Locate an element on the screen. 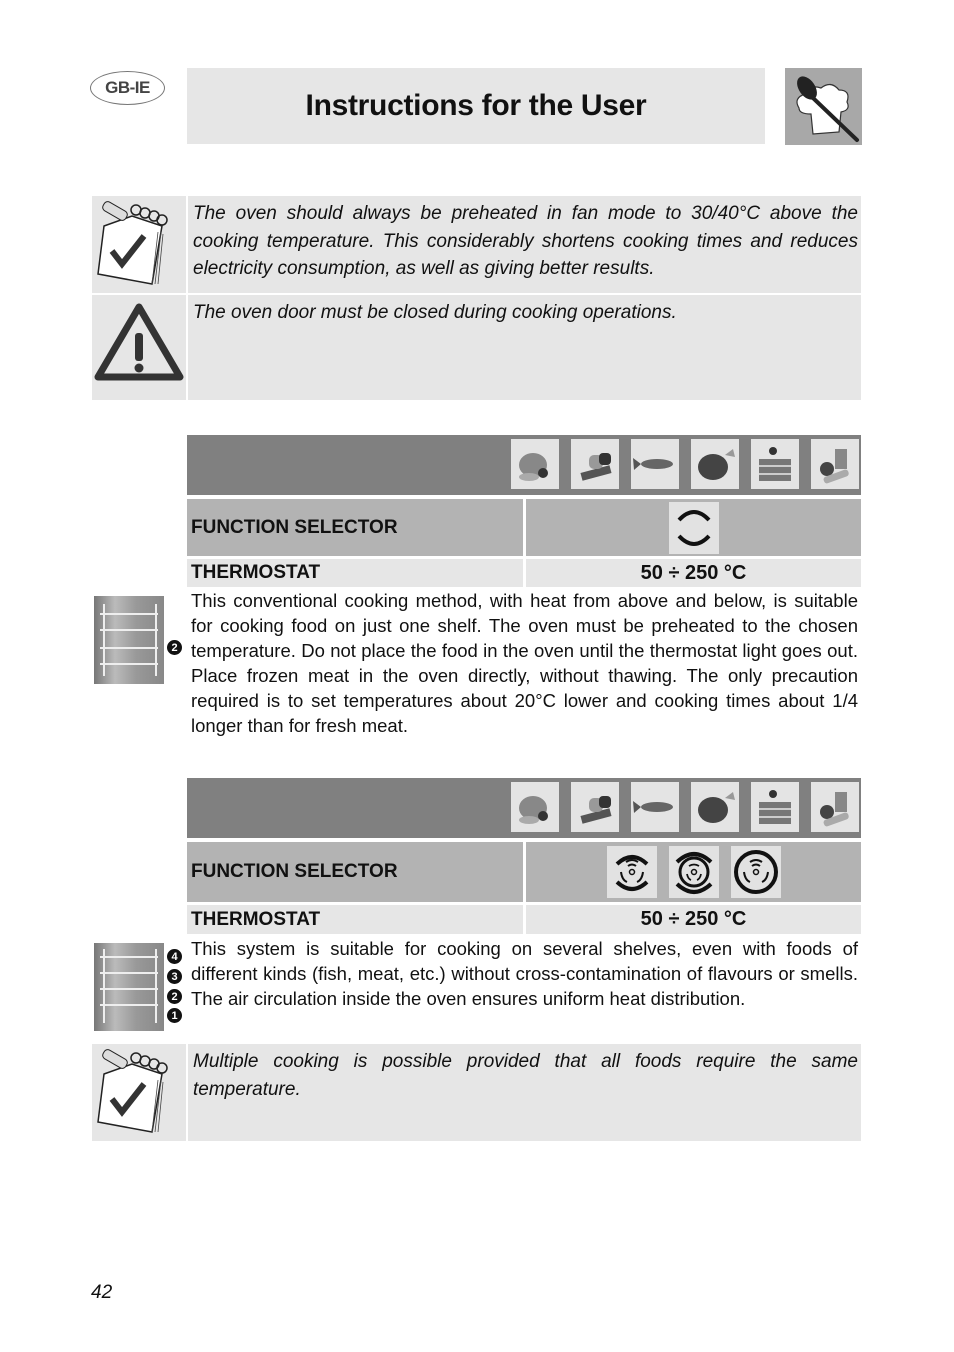 The width and height of the screenshot is (954, 1352). page-title: Instructions for the User is located at coordinates (476, 105).